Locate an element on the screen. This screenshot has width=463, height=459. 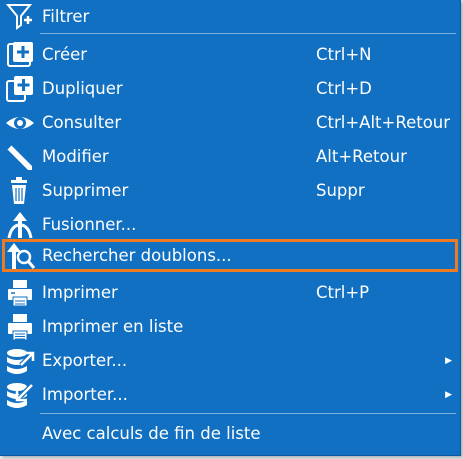
duplicate-icon is located at coordinates (20, 89).